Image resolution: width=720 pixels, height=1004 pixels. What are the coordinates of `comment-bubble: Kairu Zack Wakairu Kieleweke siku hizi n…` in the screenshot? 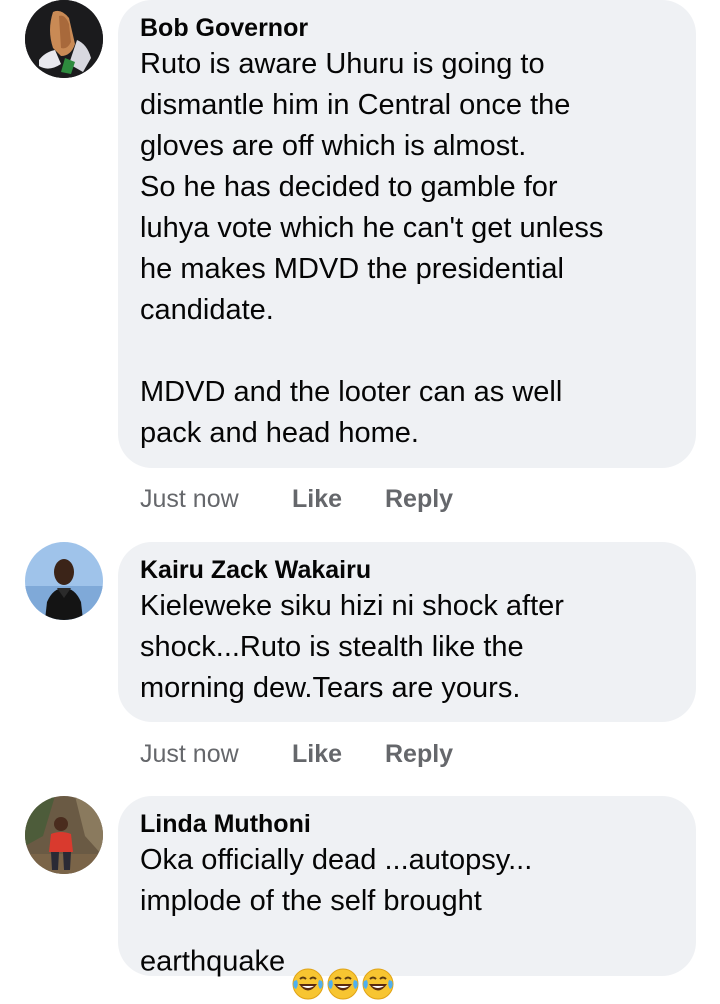 It's located at (407, 632).